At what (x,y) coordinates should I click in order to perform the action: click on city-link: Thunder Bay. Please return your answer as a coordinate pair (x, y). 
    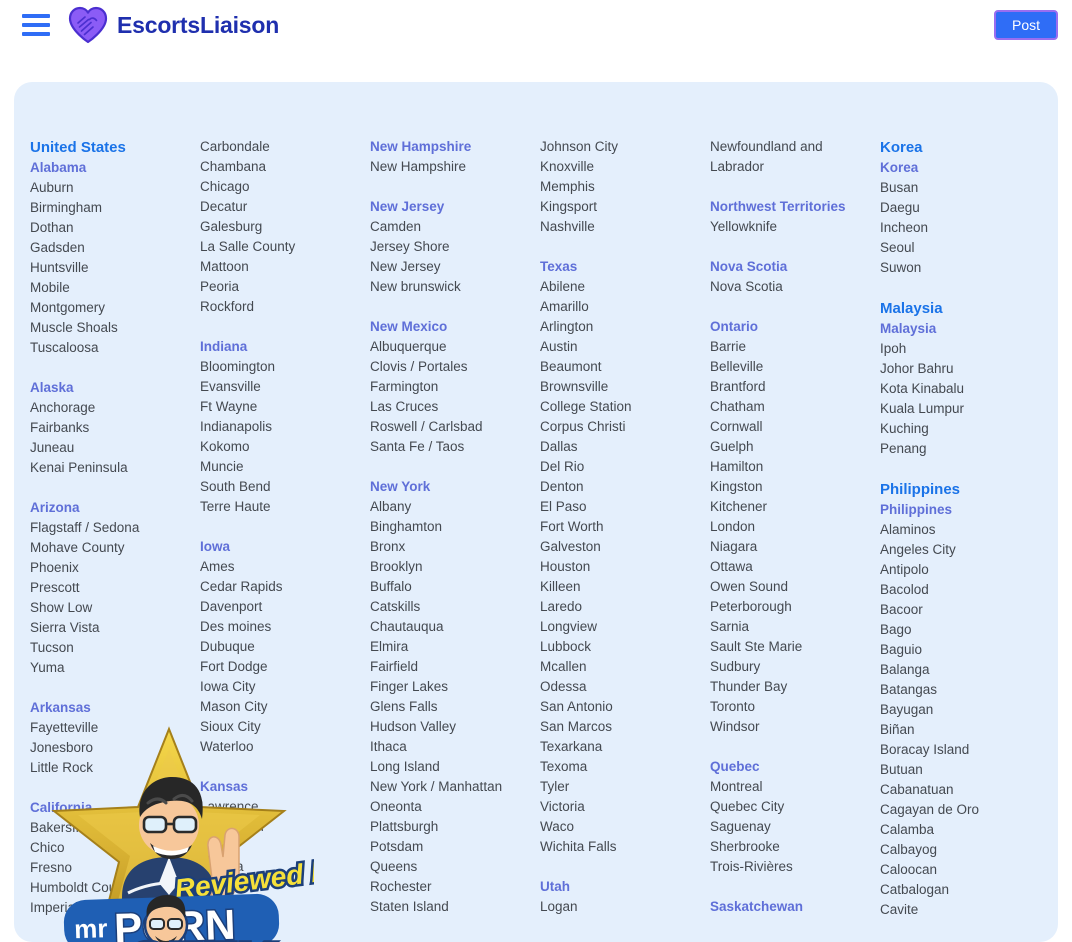
    Looking at the image, I should click on (792, 687).